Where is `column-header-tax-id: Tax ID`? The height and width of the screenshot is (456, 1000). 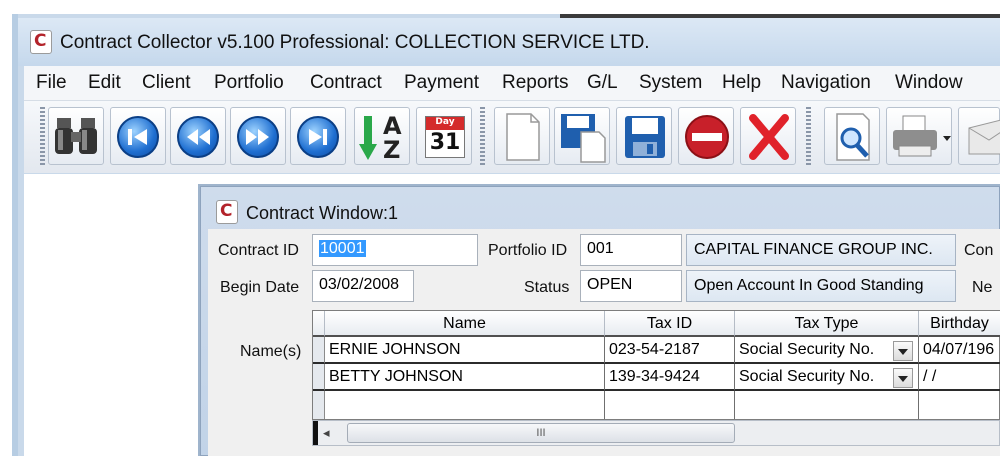
column-header-tax-id: Tax ID is located at coordinates (670, 324).